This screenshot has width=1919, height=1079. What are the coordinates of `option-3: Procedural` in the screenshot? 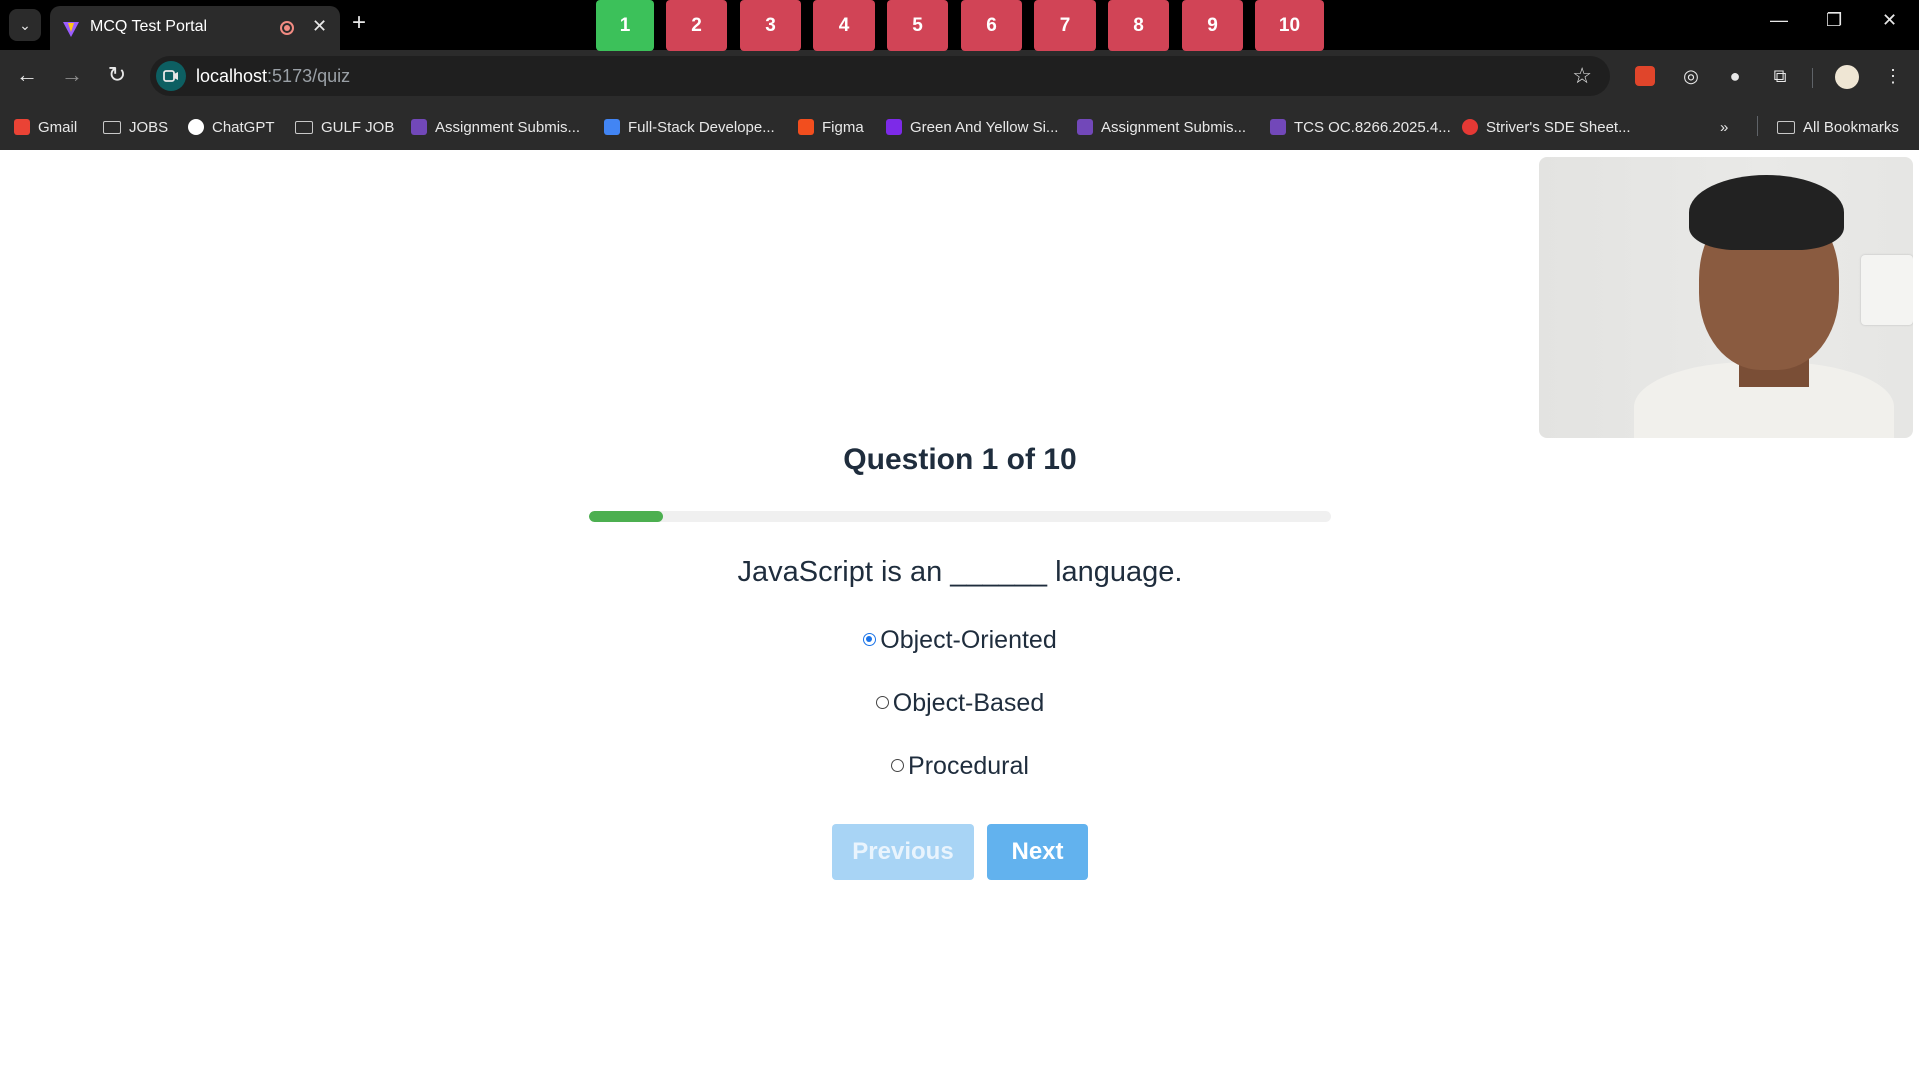 It's located at (960, 766).